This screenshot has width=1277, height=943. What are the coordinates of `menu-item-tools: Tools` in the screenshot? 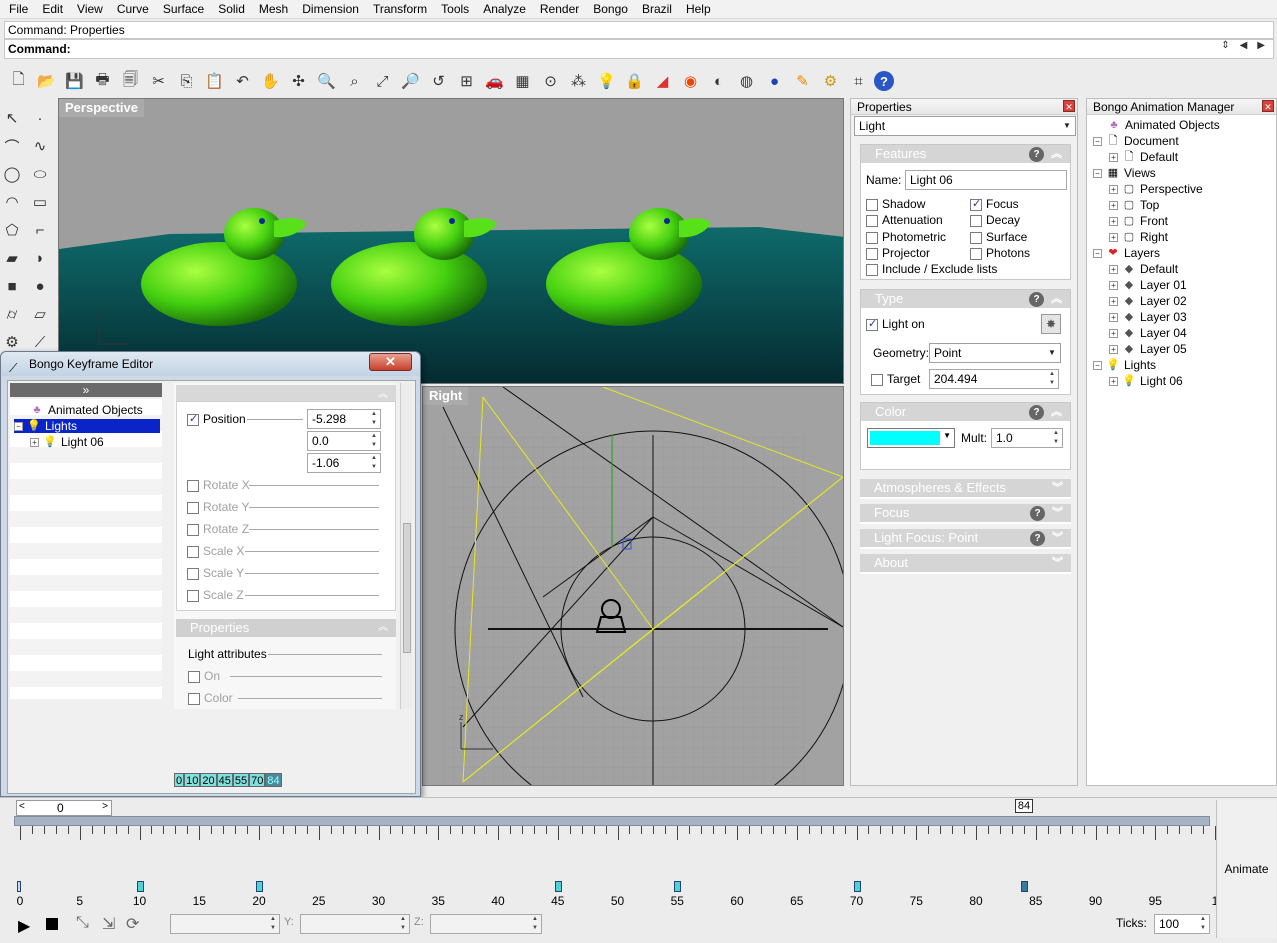 It's located at (455, 9).